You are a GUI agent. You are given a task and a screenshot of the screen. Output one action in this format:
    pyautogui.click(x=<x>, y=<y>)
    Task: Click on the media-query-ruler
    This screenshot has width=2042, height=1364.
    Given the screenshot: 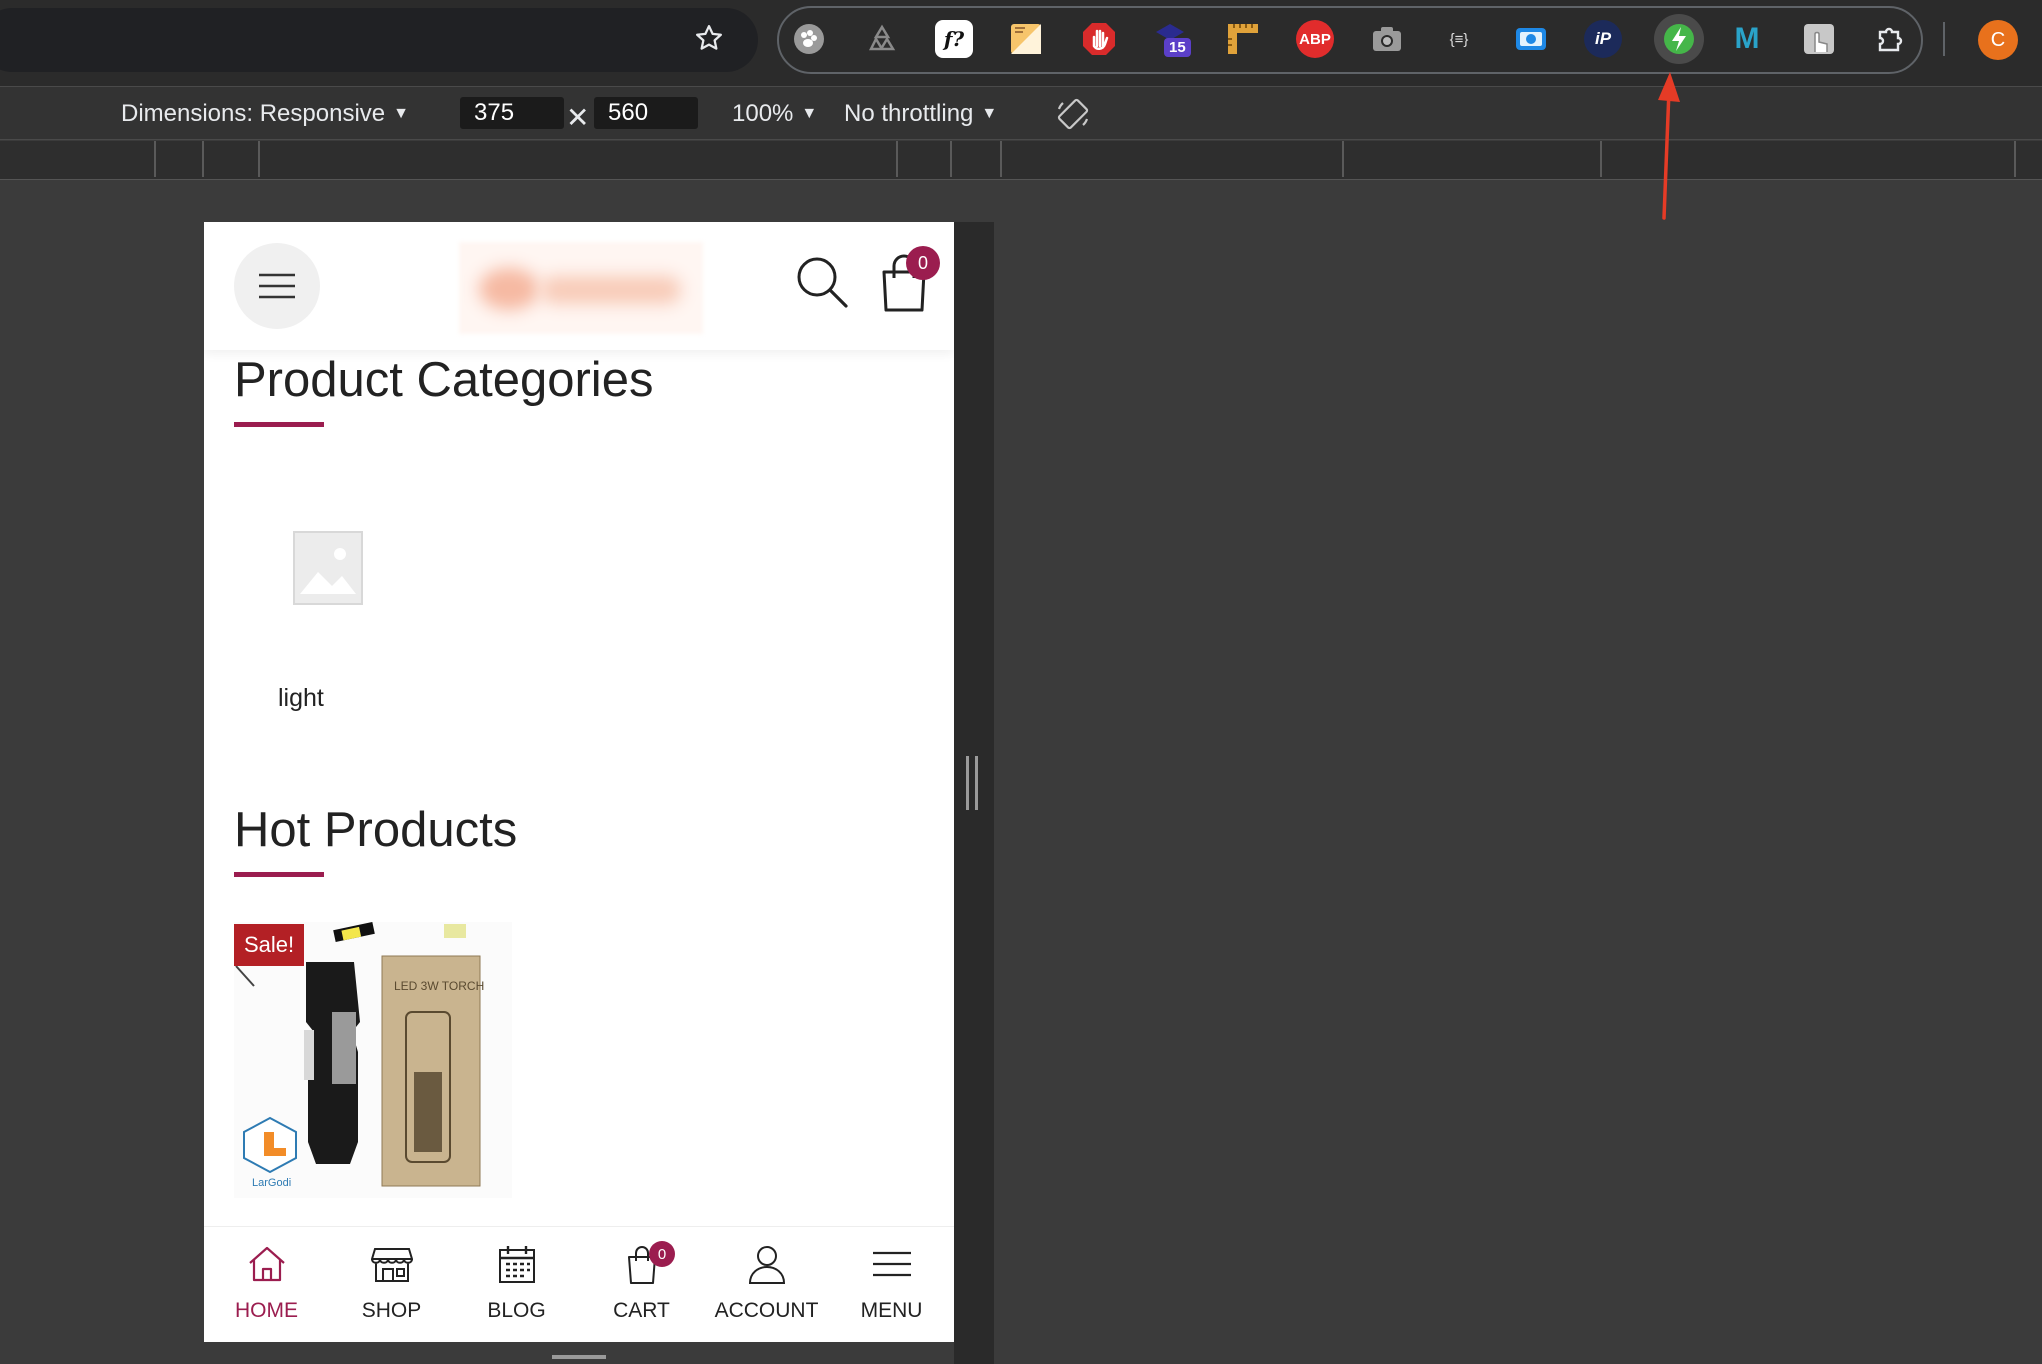 What is the action you would take?
    pyautogui.click(x=1021, y=160)
    